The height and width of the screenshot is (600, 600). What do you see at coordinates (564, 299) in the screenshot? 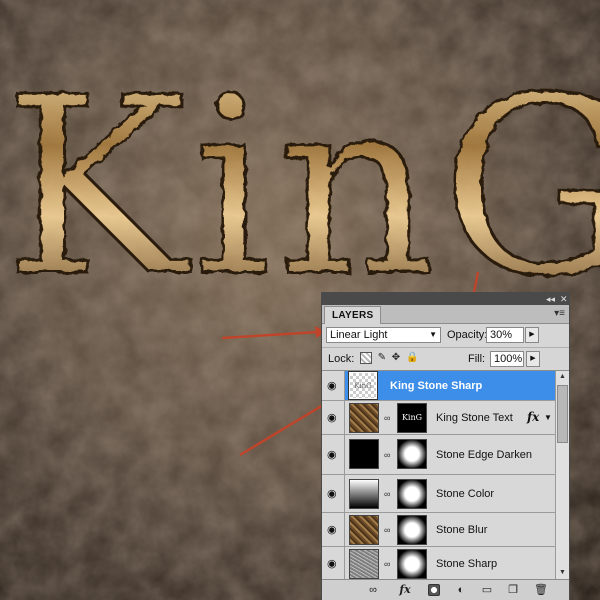
I see `close-icon: ✕` at bounding box center [564, 299].